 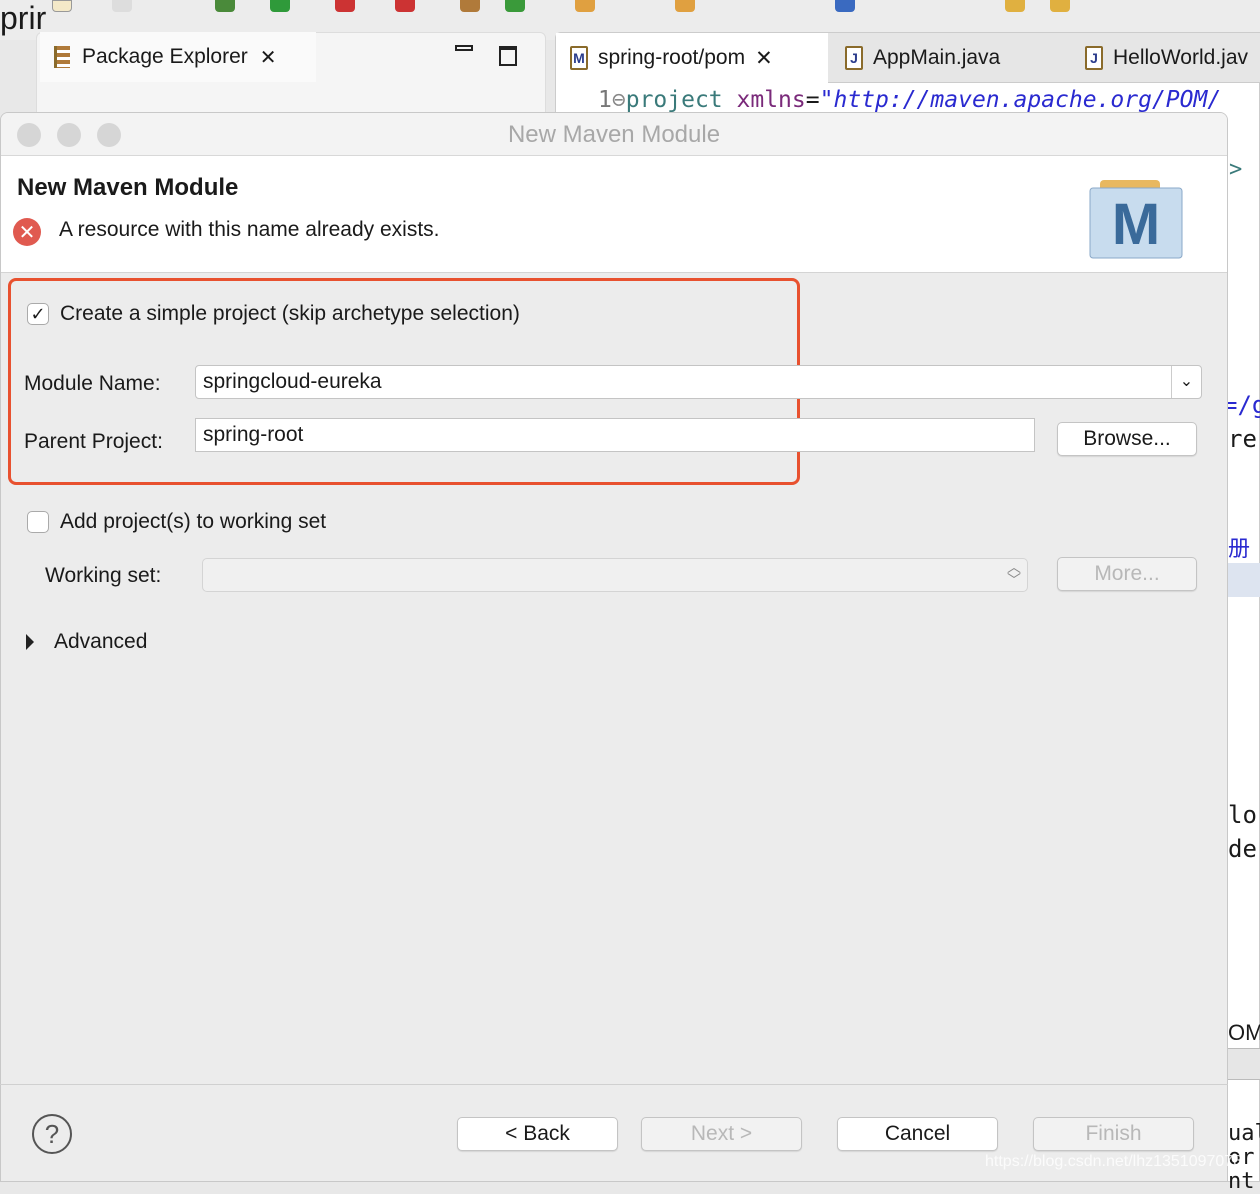 What do you see at coordinates (508, 56) in the screenshot?
I see `maximize-icon` at bounding box center [508, 56].